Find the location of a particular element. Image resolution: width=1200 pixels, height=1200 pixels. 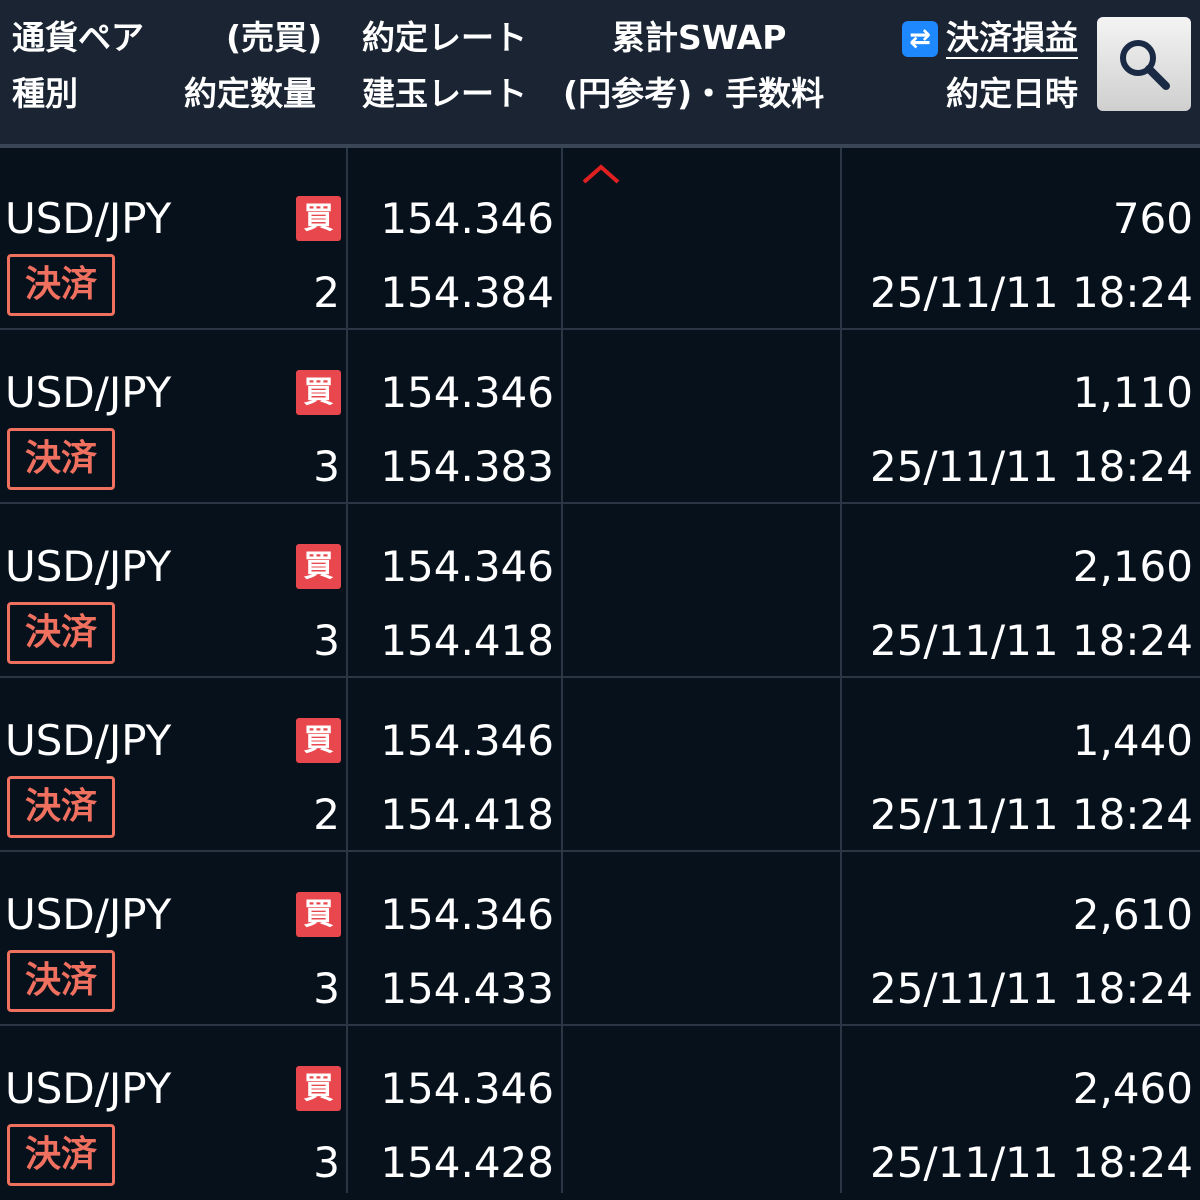

header-pnl: 決済損益 is located at coordinates (1012, 38).